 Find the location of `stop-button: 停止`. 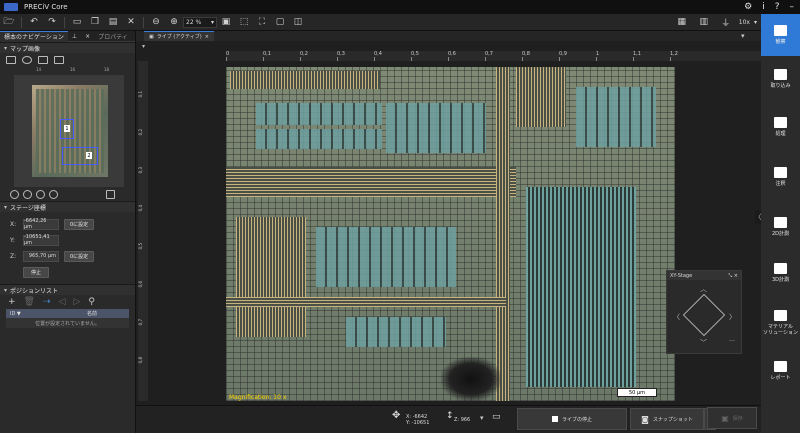

stop-button: 停止 is located at coordinates (36, 272).